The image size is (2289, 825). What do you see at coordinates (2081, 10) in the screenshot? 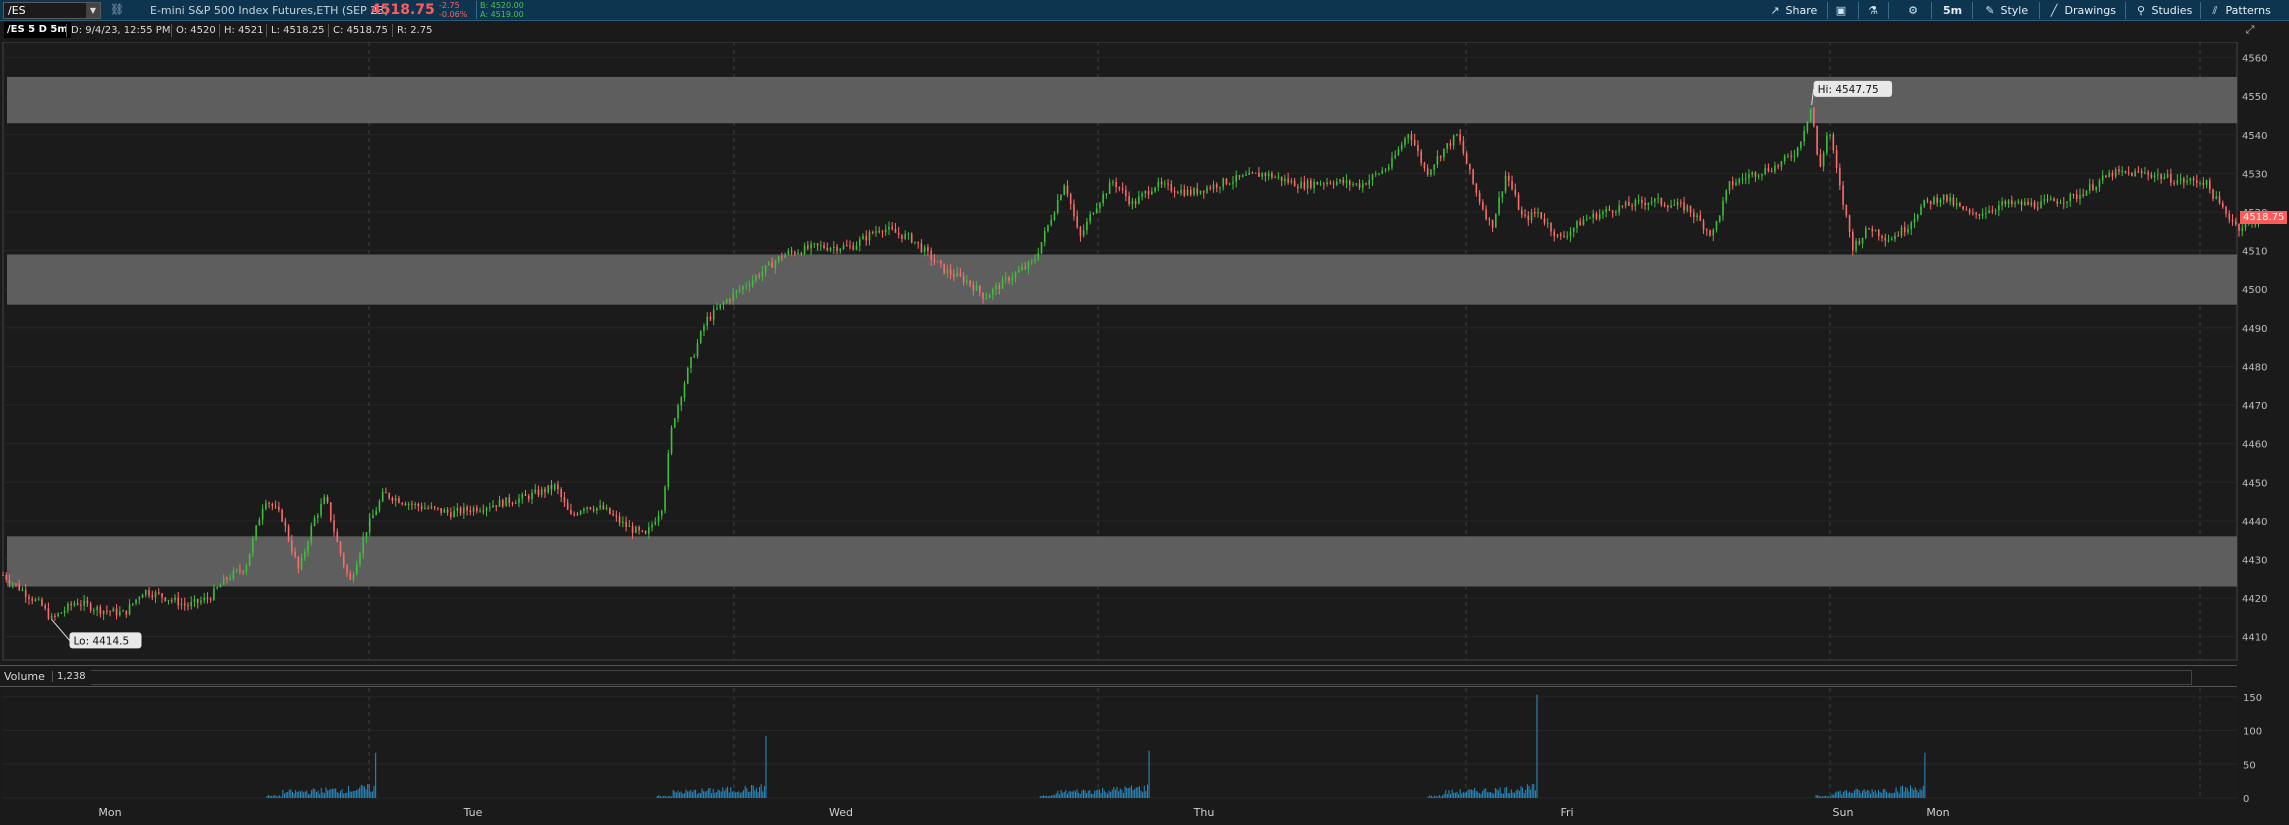
I see `drawings-button: ╱ Drawings` at bounding box center [2081, 10].